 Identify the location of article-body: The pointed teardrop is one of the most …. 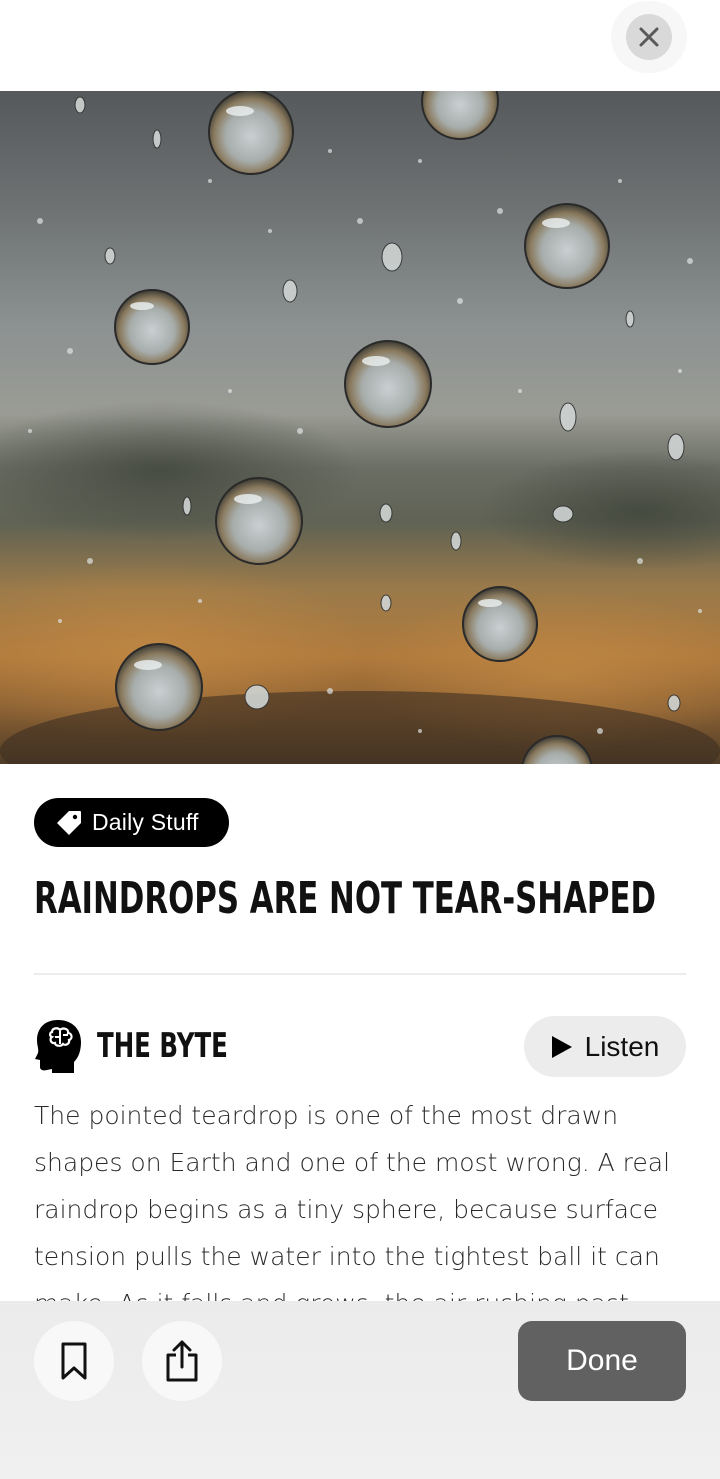
(352, 1202).